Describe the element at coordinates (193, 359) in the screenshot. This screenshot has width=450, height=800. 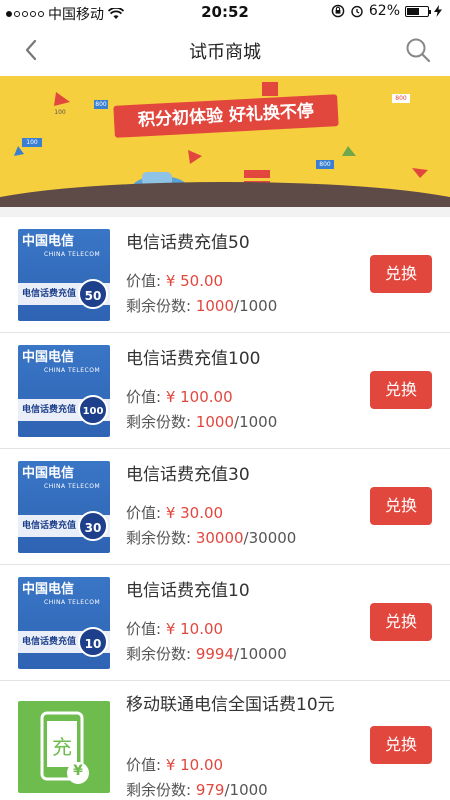
I see `product-name: 电信话费充值100` at that location.